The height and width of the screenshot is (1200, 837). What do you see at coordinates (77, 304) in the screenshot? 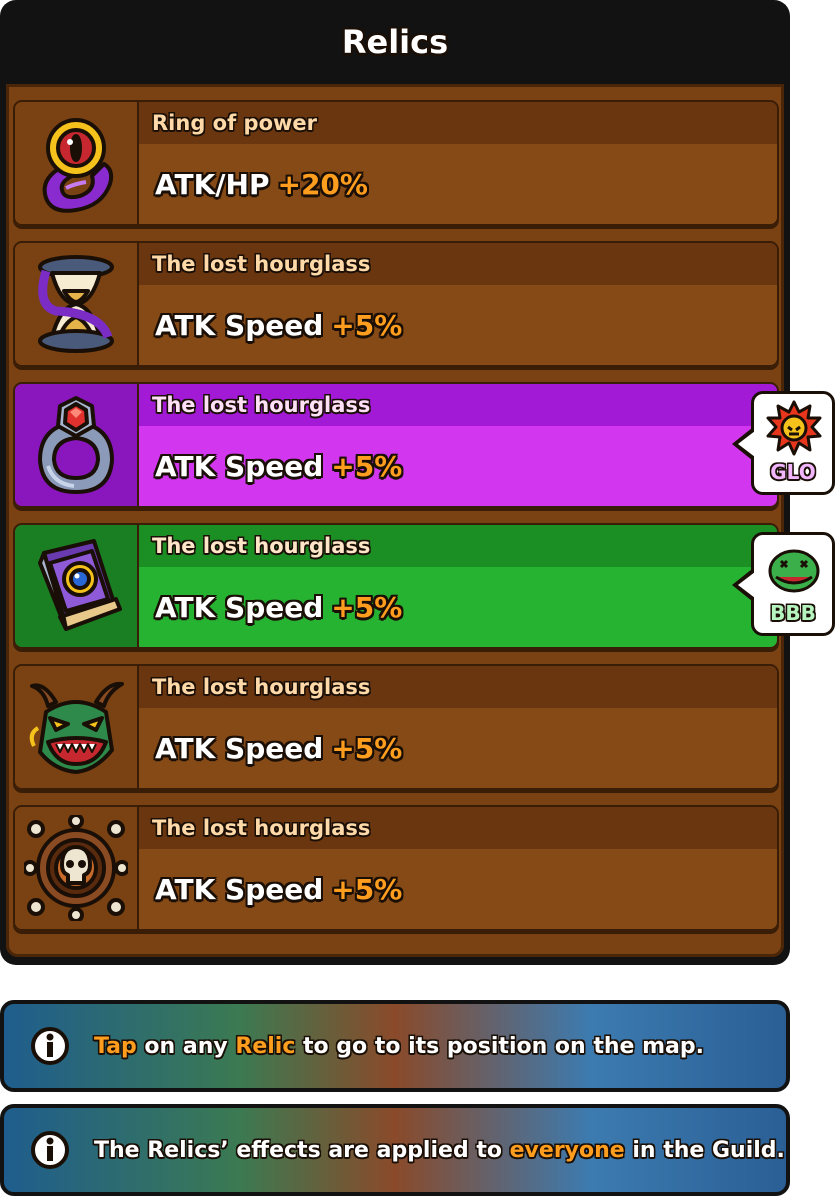
I see `hourglass-icon` at bounding box center [77, 304].